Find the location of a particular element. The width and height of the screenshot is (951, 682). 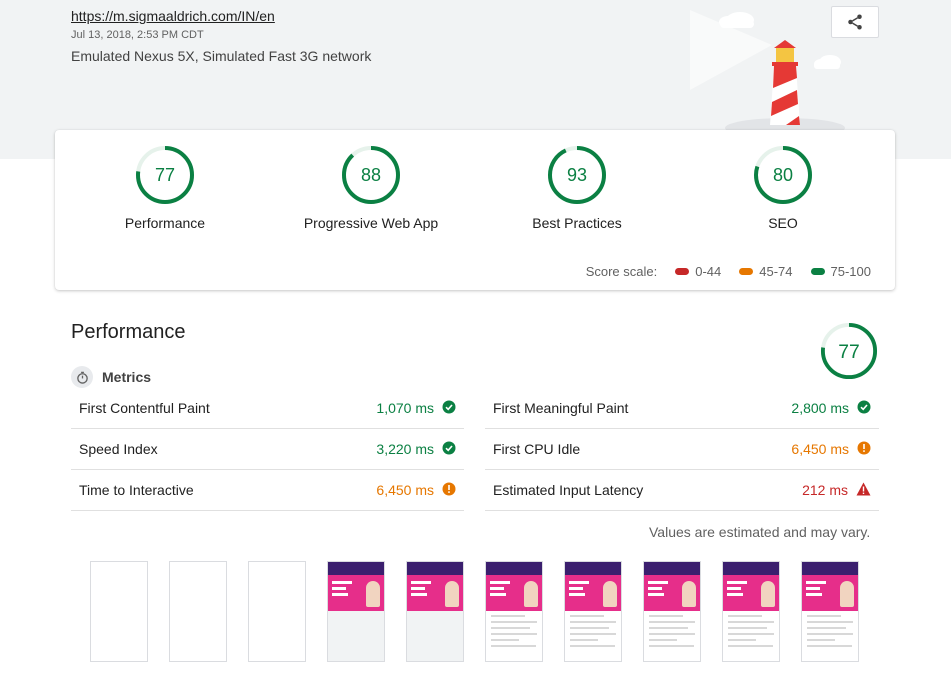

scale-range-label: 75-100 is located at coordinates (850, 271).